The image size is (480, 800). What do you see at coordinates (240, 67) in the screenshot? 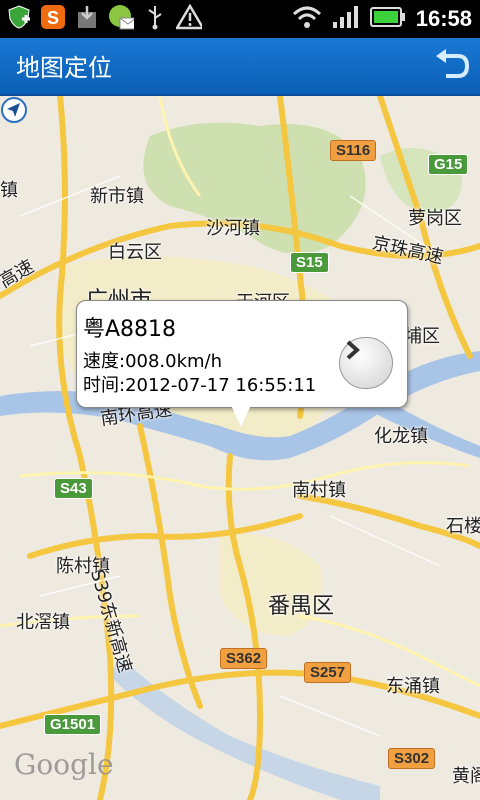
I see `title-bar: 地图定位` at bounding box center [240, 67].